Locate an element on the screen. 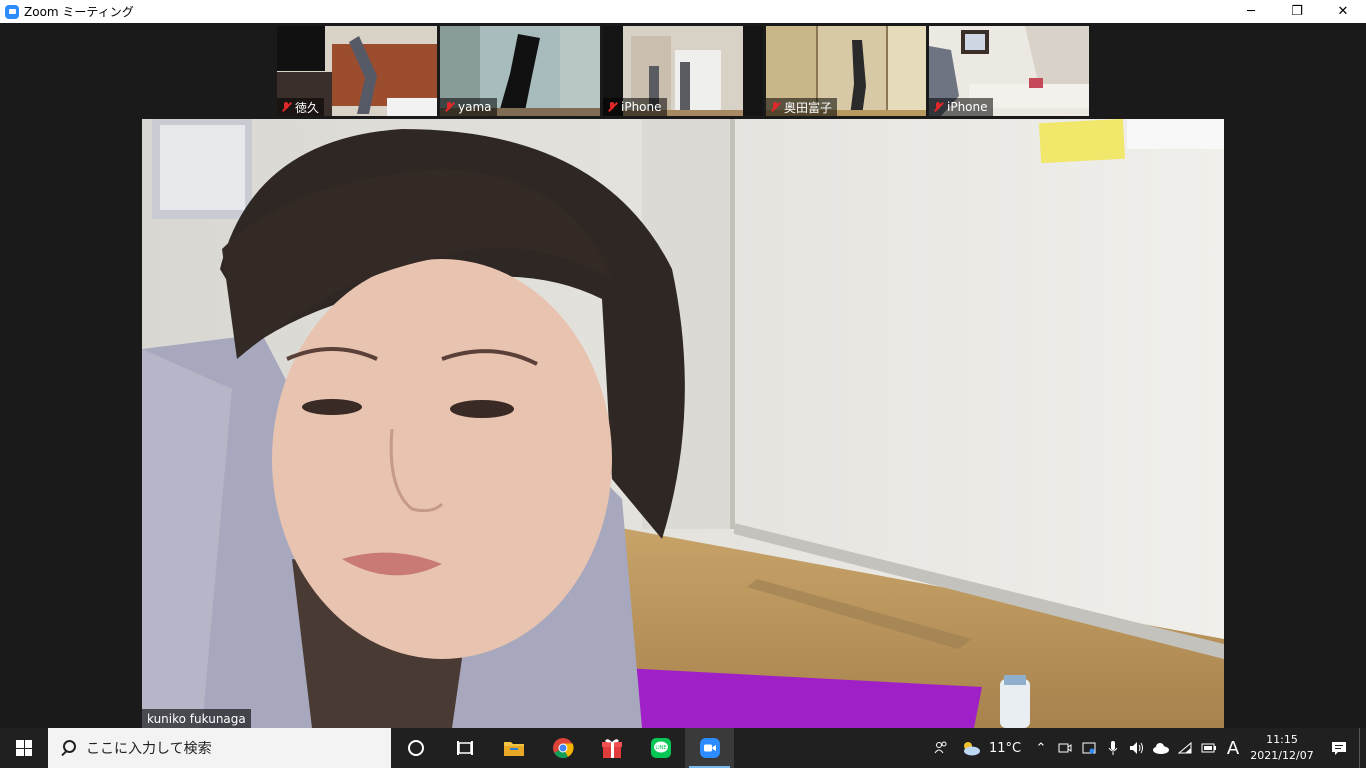 The height and width of the screenshot is (768, 1366). chrome-icon is located at coordinates (563, 748).